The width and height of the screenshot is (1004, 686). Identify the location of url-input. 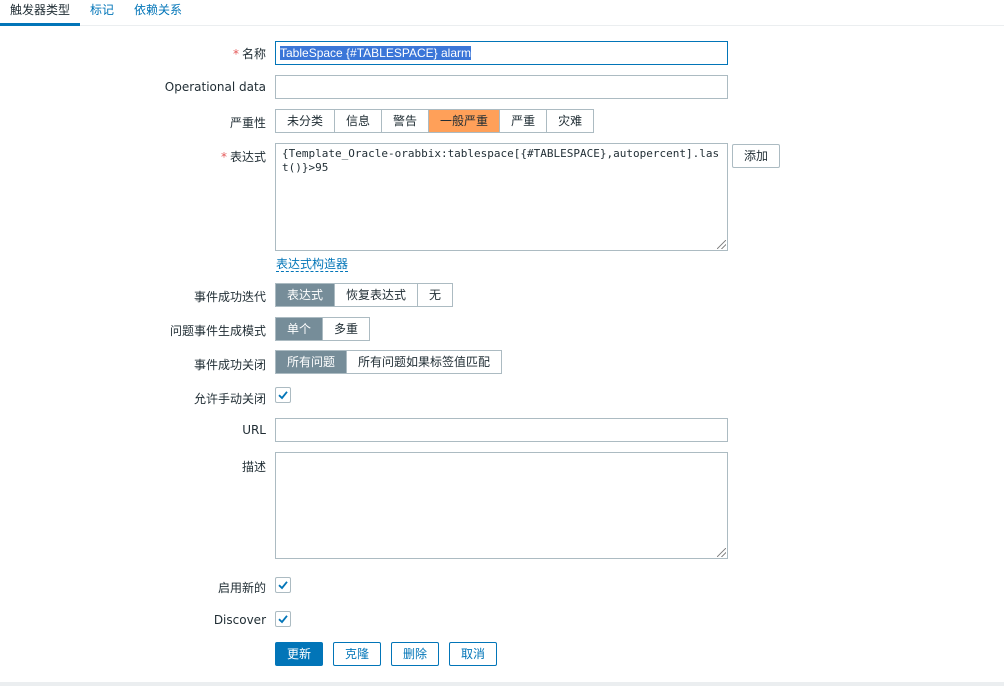
(501, 430).